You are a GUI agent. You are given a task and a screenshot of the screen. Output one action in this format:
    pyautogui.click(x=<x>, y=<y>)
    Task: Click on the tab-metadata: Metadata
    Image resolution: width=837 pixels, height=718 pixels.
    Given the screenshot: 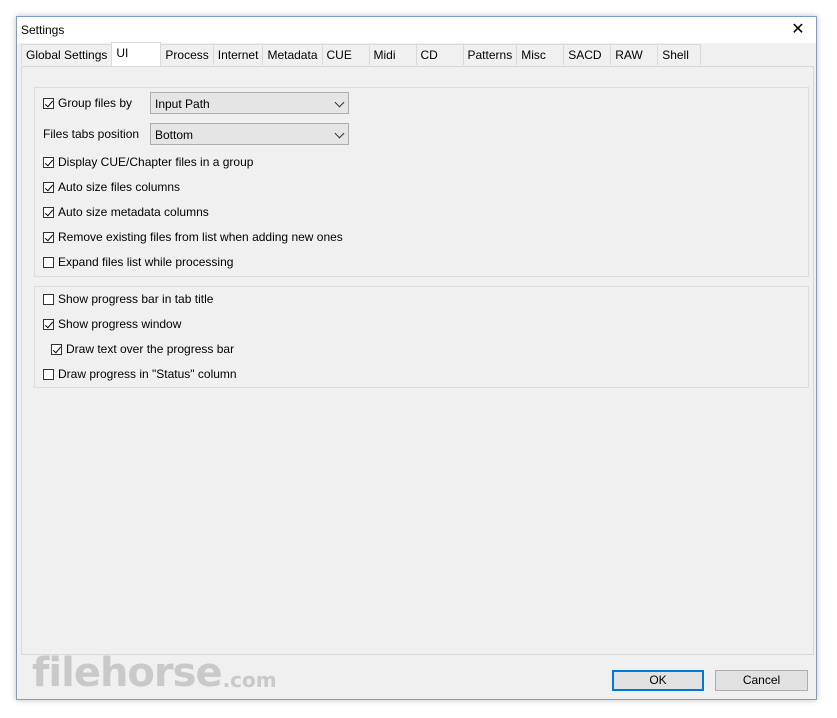 What is the action you would take?
    pyautogui.click(x=292, y=54)
    